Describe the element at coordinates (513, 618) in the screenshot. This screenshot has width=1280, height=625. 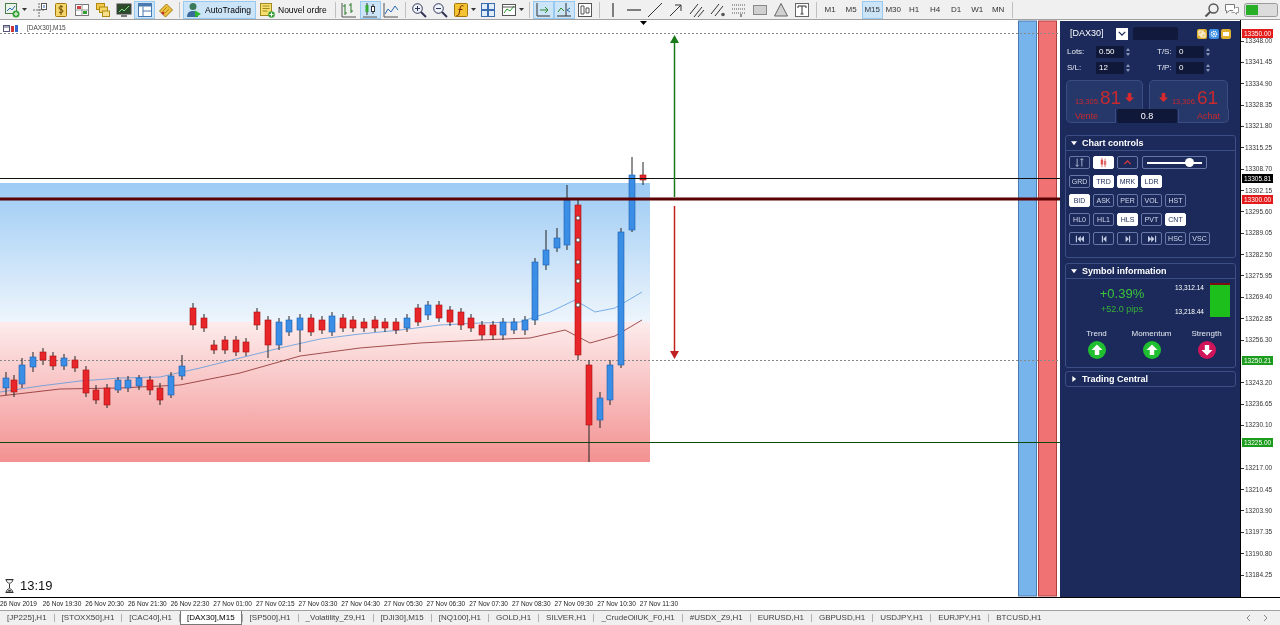
I see `chart-tab: GOLD,H1` at that location.